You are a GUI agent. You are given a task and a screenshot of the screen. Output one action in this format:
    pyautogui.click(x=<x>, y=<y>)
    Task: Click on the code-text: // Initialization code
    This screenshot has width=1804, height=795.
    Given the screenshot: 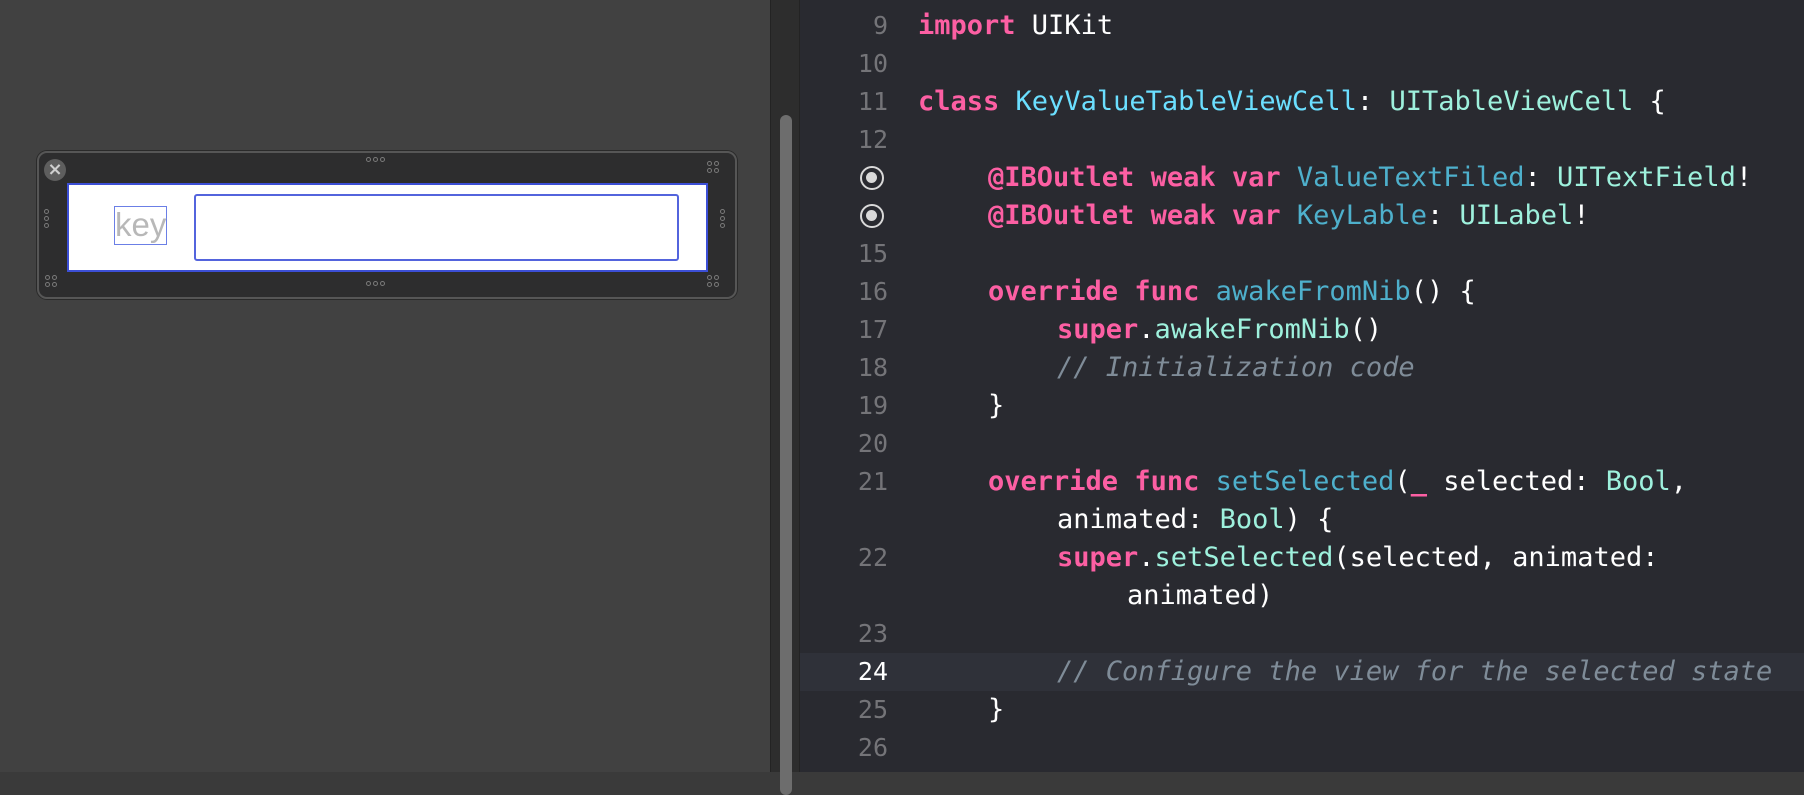 What is the action you would take?
    pyautogui.click(x=1236, y=368)
    